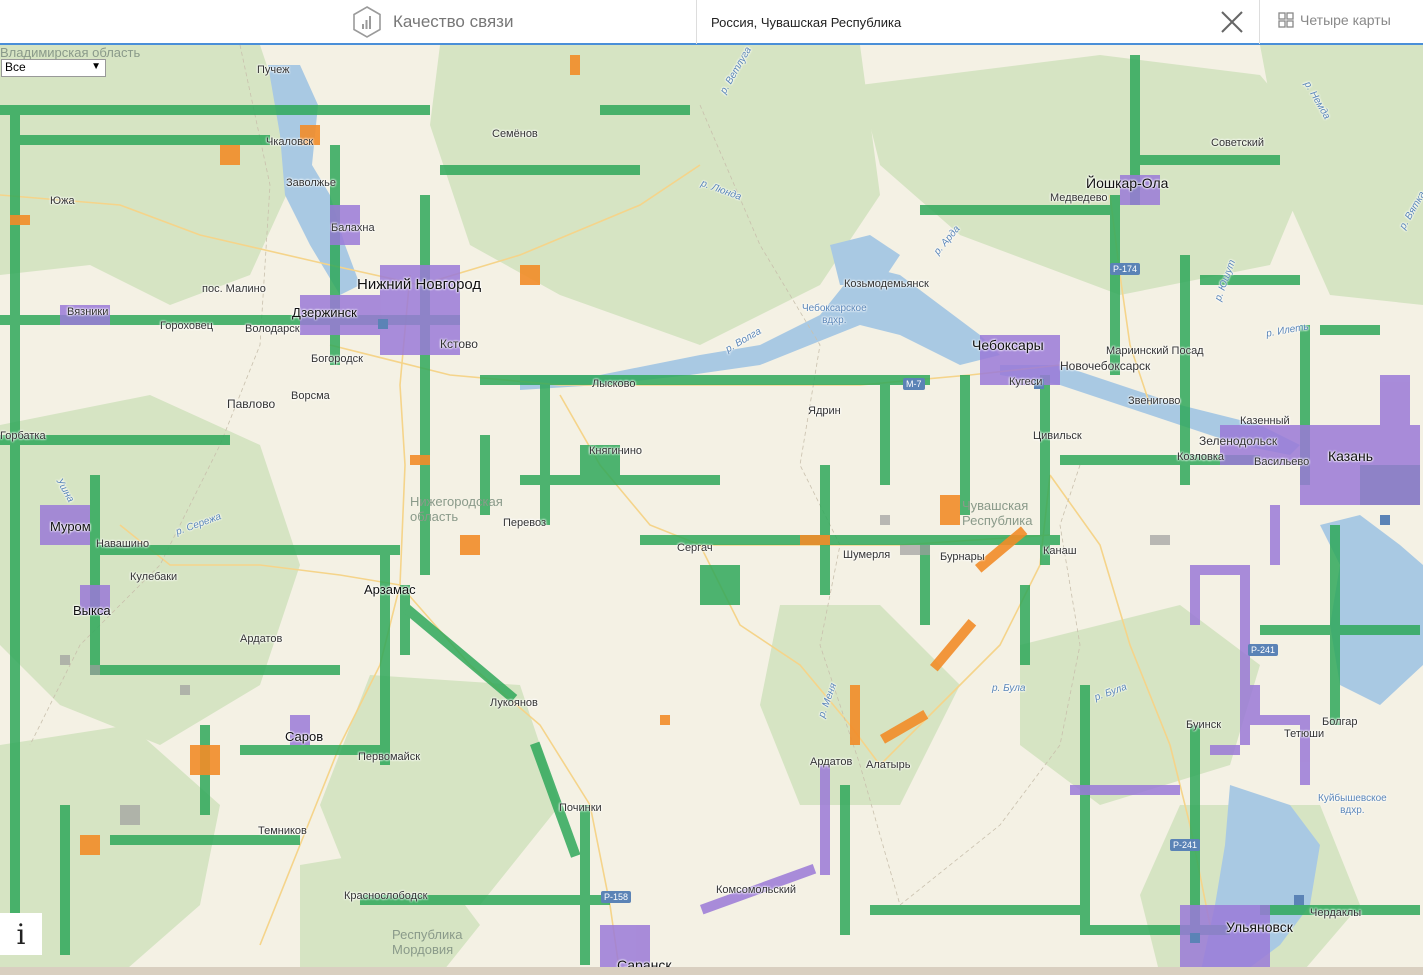  What do you see at coordinates (154, 577) in the screenshot?
I see `town-label: Кулебаки` at bounding box center [154, 577].